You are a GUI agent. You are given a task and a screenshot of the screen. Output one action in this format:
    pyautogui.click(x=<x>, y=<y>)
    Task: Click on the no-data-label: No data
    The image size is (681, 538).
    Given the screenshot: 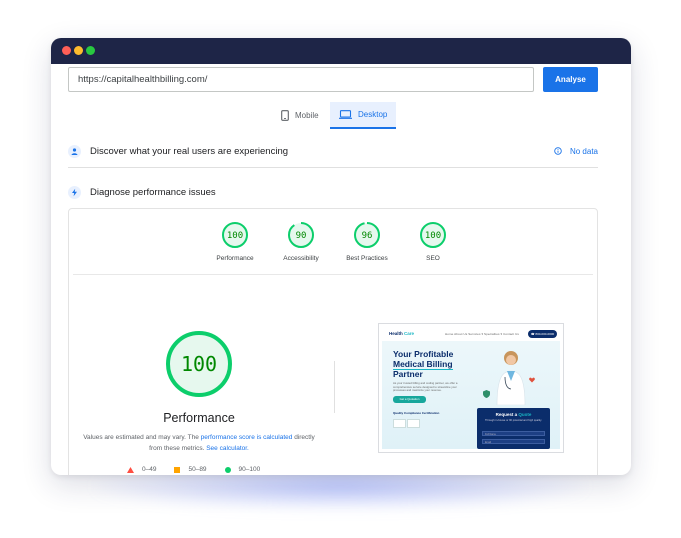 What is the action you would take?
    pyautogui.click(x=583, y=151)
    